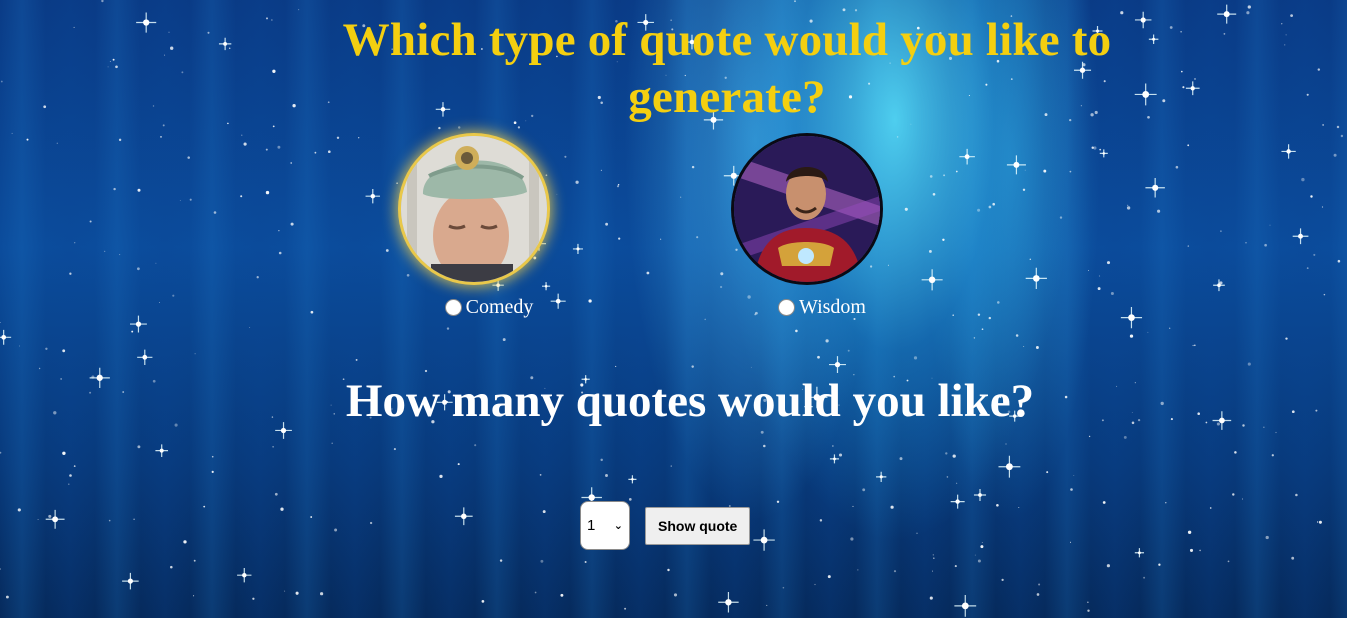  What do you see at coordinates (832, 307) in the screenshot?
I see `wisdom-label: Wisdom` at bounding box center [832, 307].